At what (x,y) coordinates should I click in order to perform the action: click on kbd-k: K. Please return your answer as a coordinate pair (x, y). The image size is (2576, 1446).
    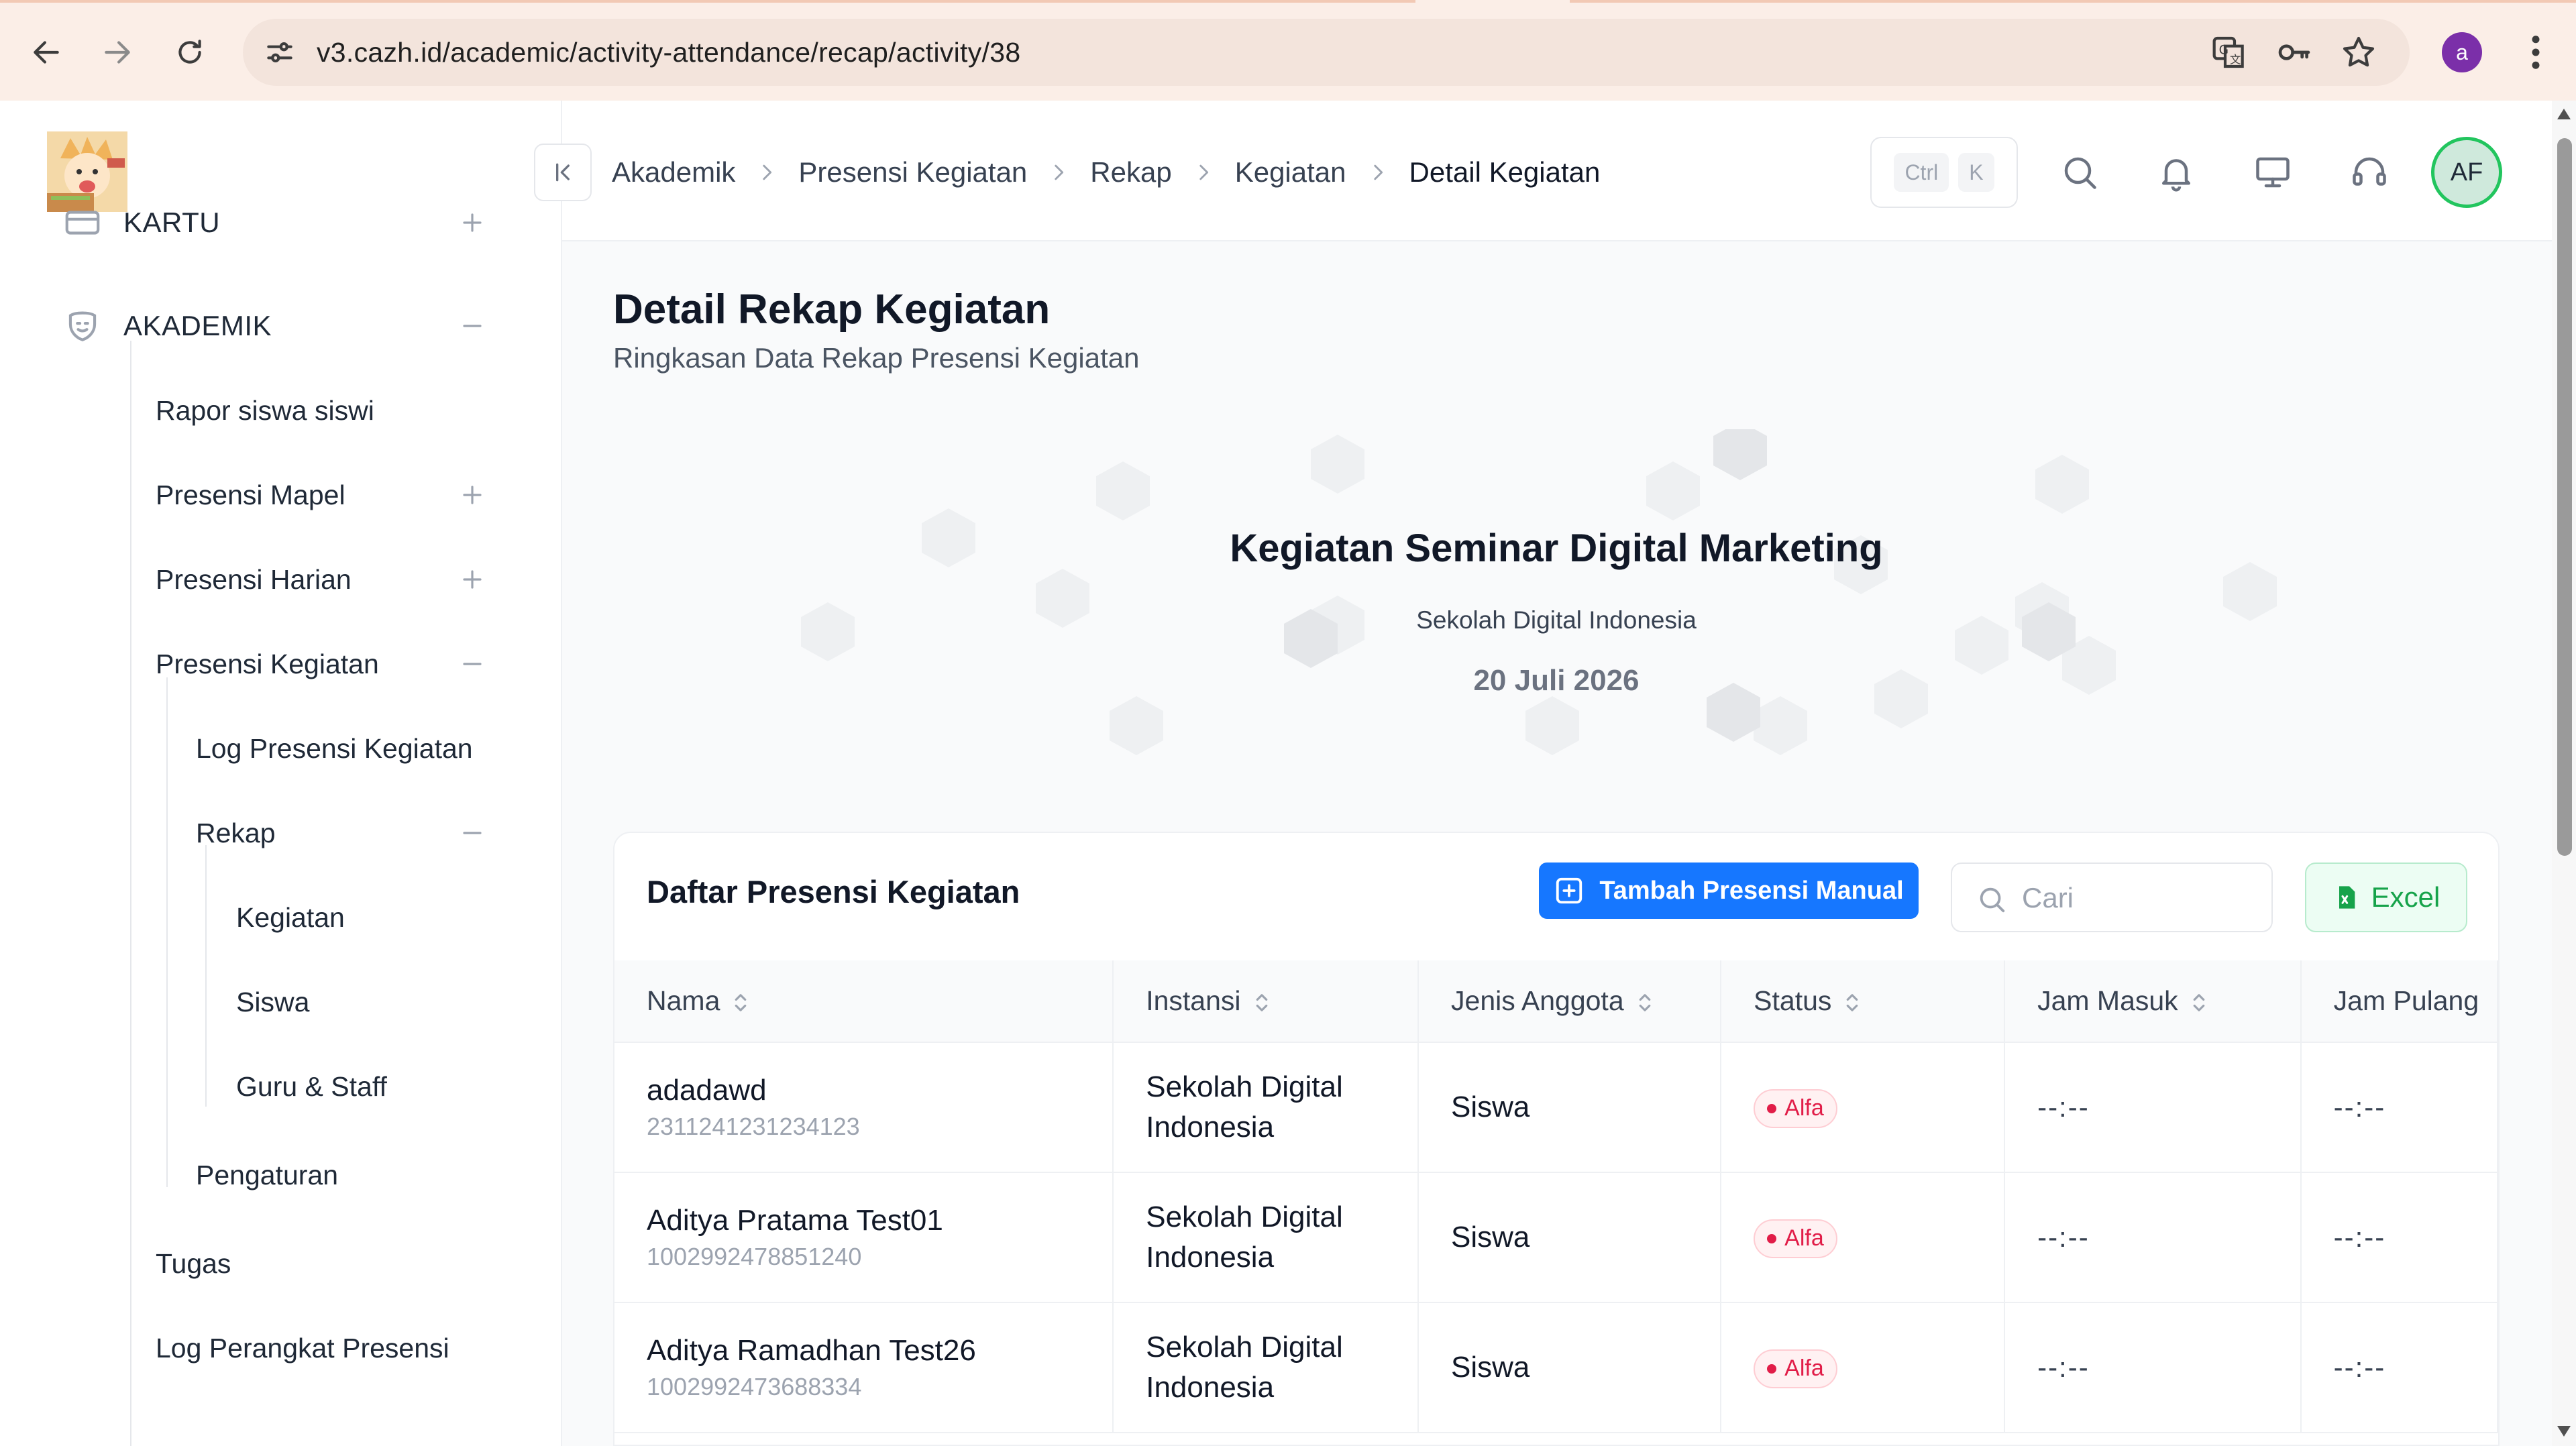
    Looking at the image, I should click on (1976, 172).